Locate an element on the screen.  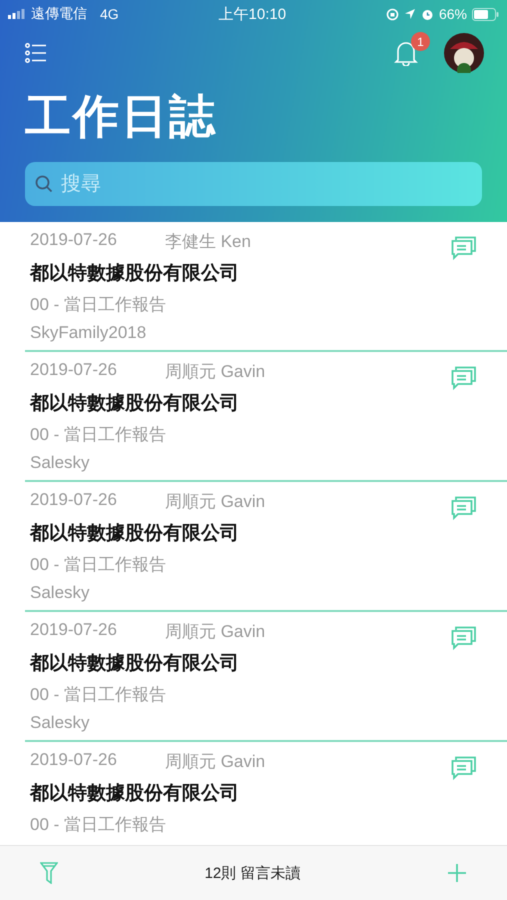
page-title: 工作日誌 is located at coordinates (121, 116).